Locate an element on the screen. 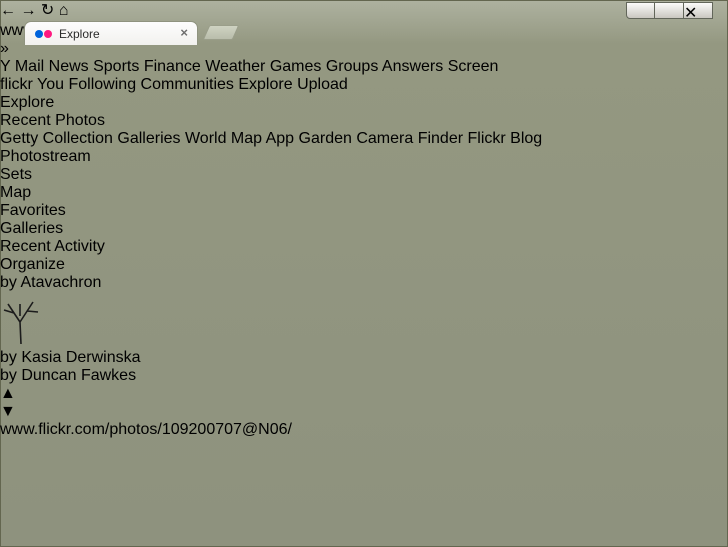  flickr-favicon-icon is located at coordinates (44, 34).